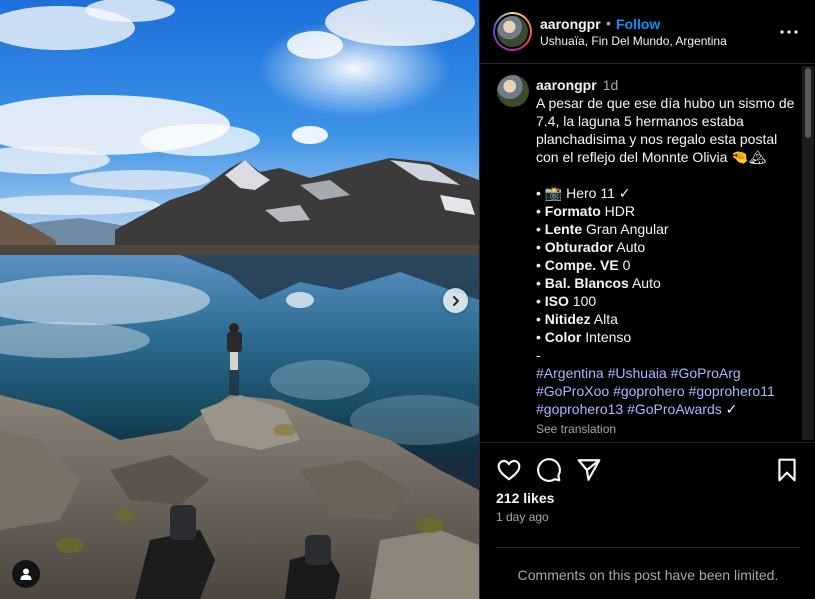 The image size is (815, 599). I want to click on spec-label: ISO, so click(556, 301).